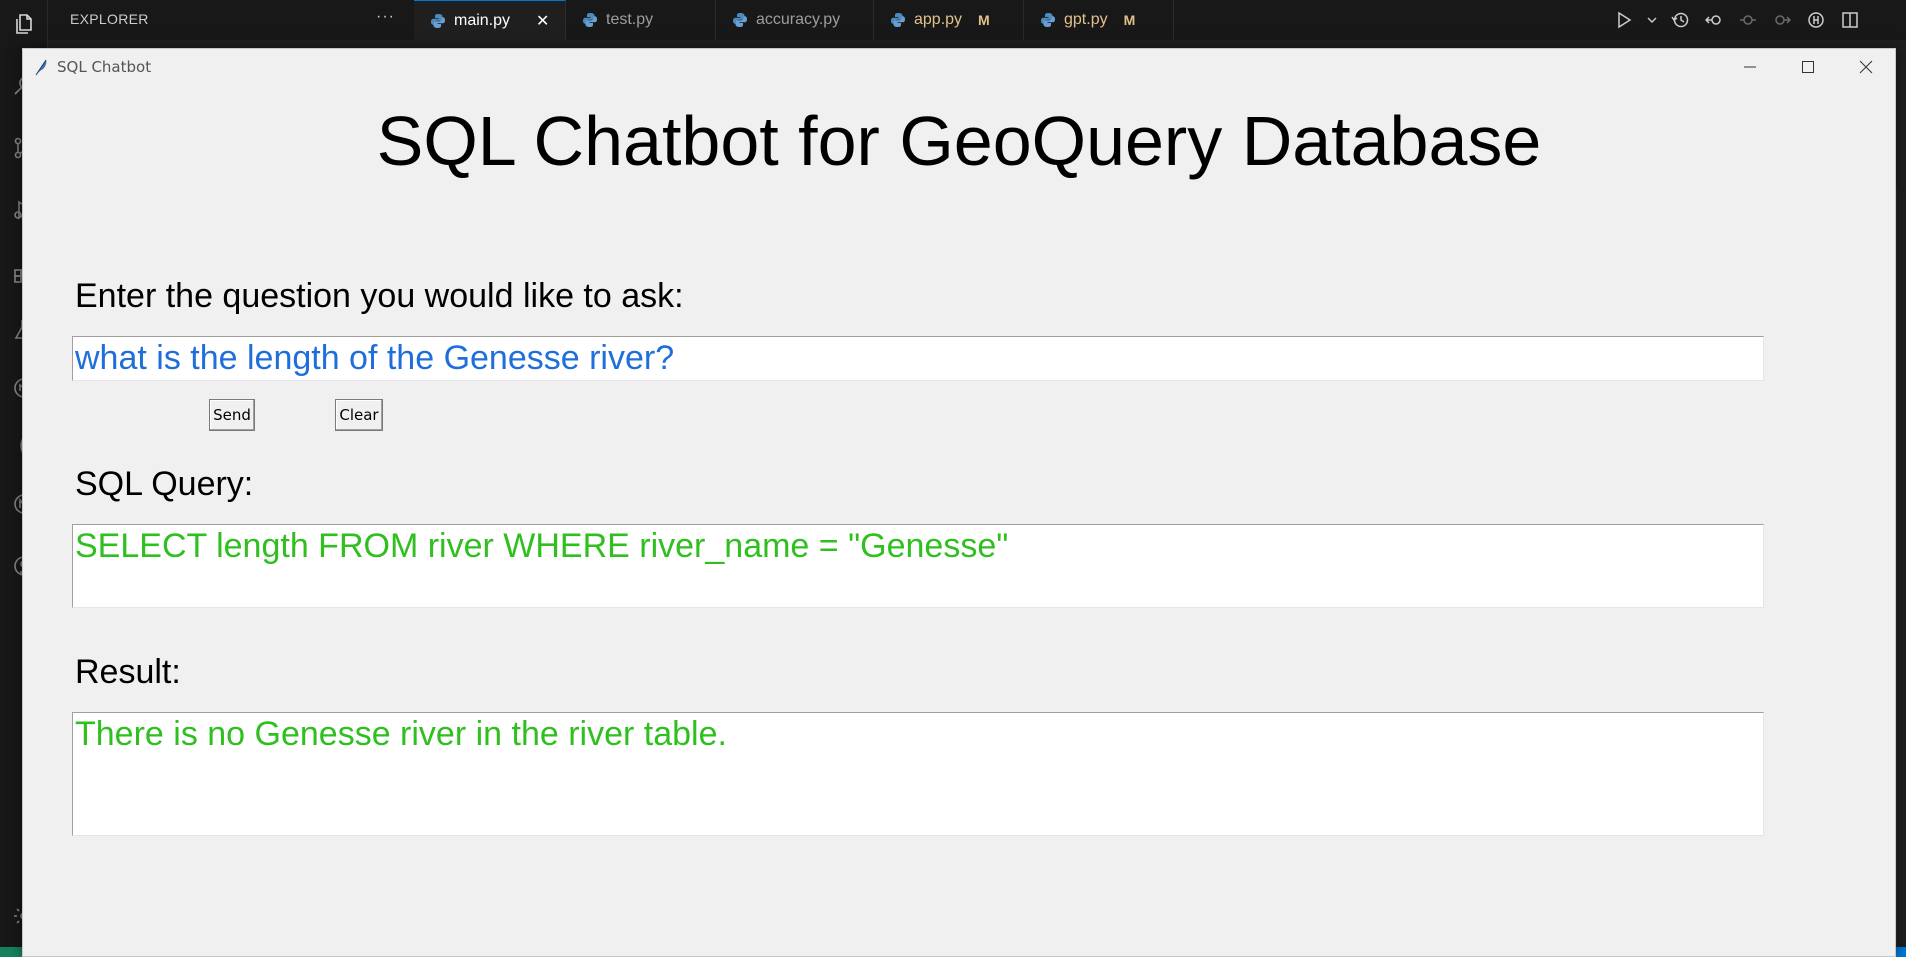  What do you see at coordinates (164, 484) in the screenshot?
I see `sql-query-label: SQL Query:` at bounding box center [164, 484].